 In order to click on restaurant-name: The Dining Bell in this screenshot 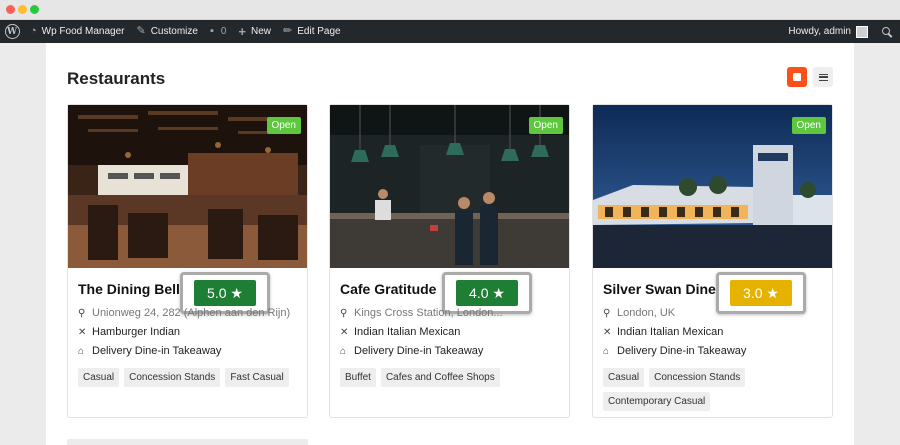, I will do `click(129, 289)`.